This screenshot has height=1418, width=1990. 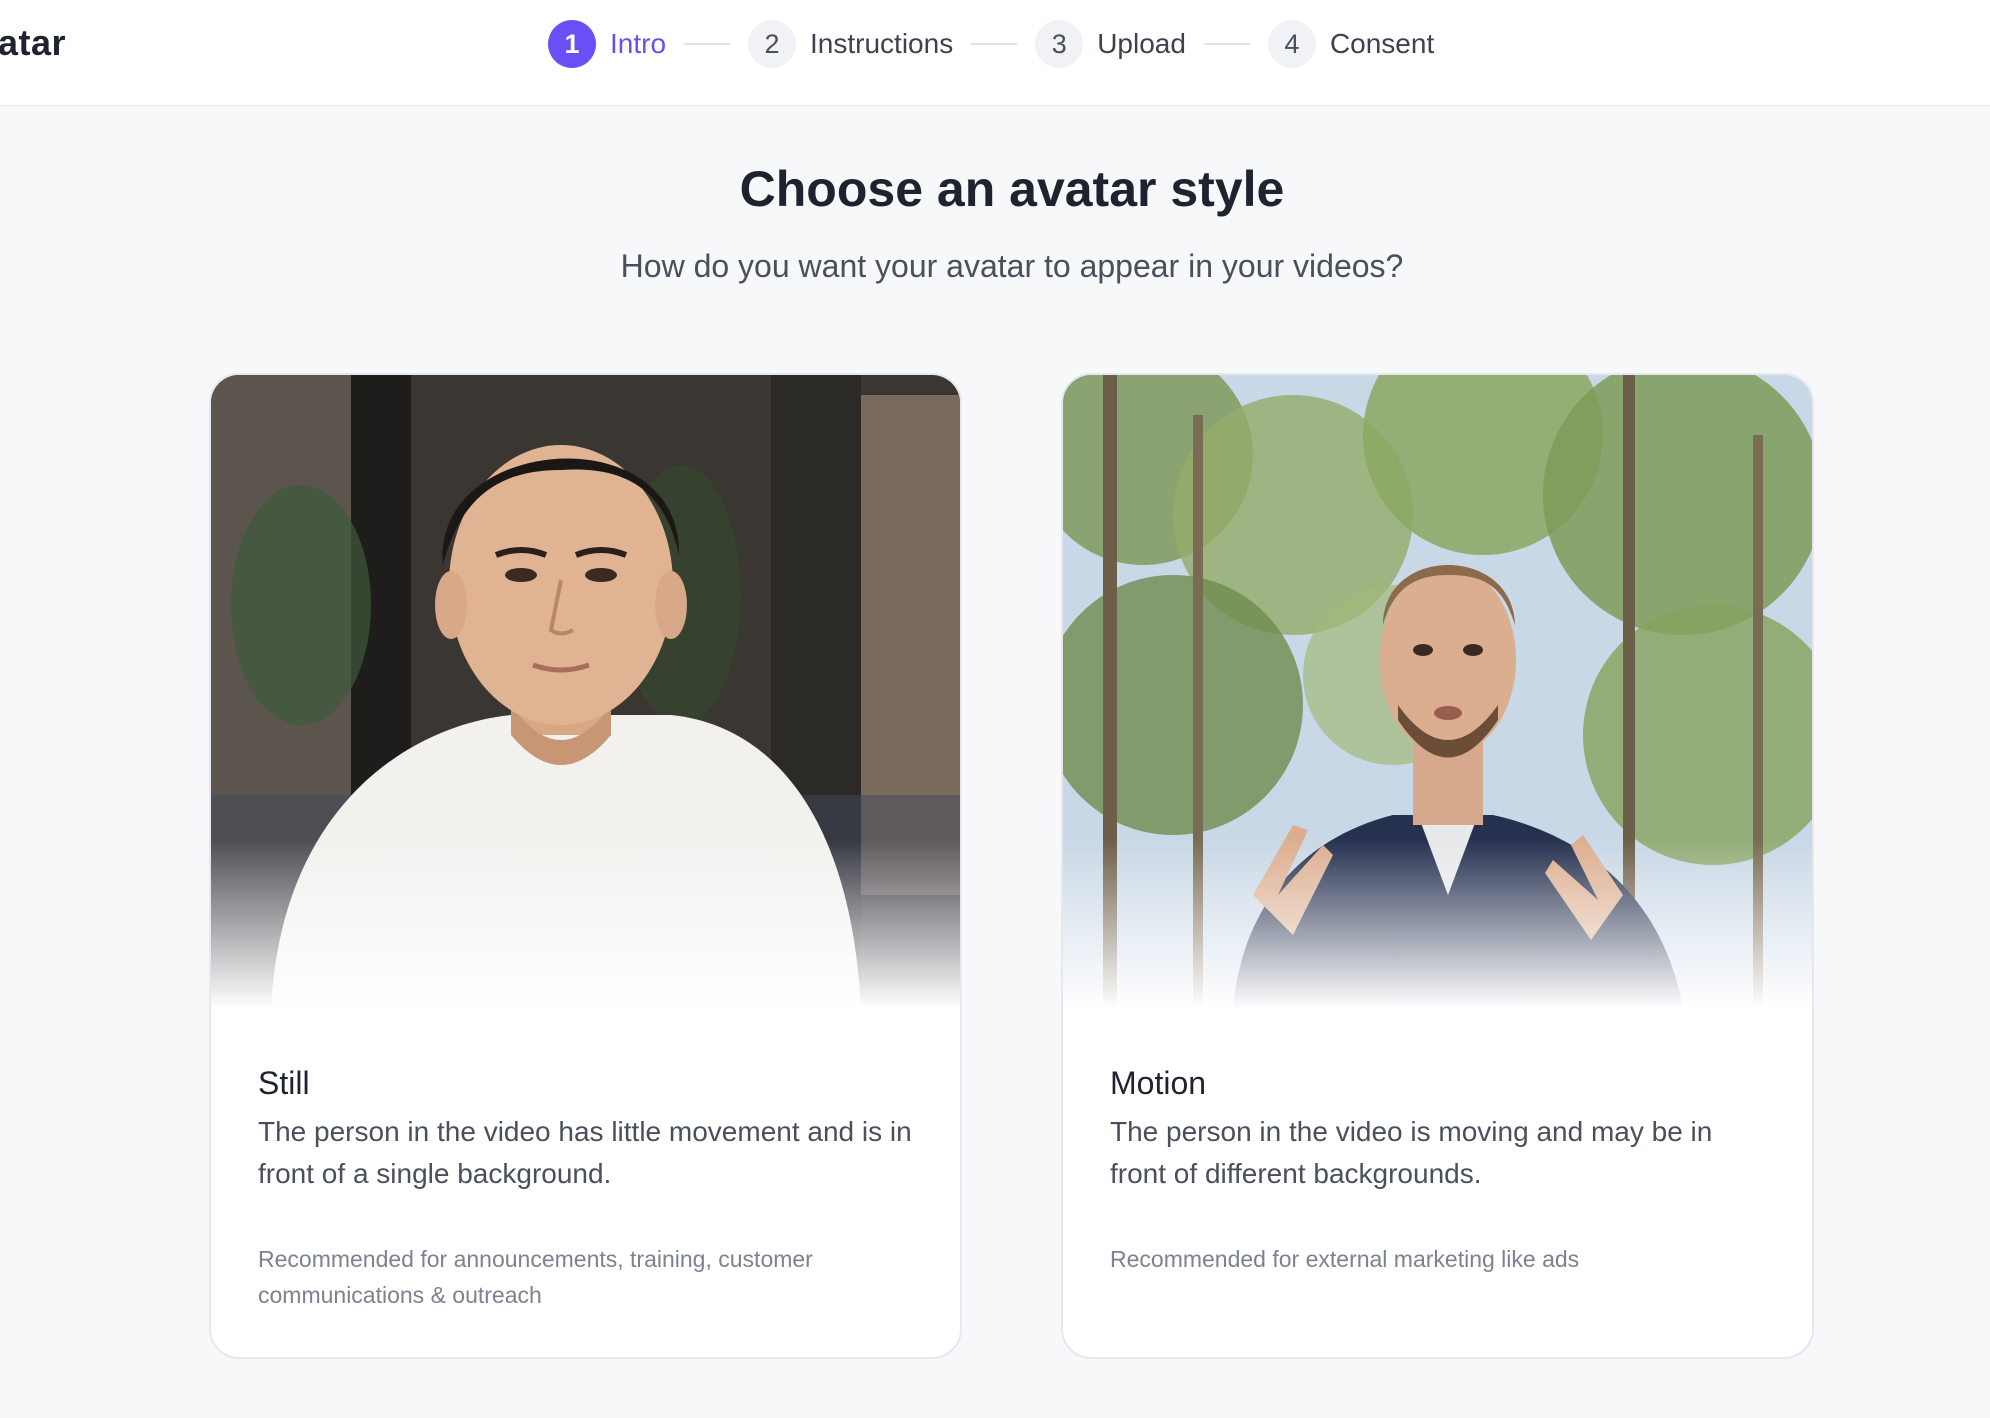 I want to click on brand-logo: atar, so click(x=33, y=43).